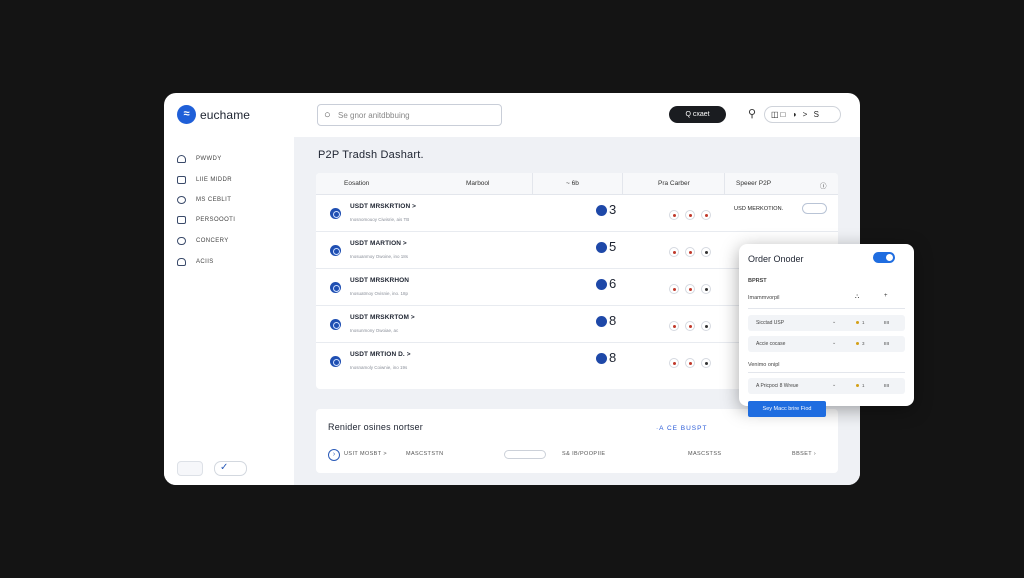 The height and width of the screenshot is (578, 1024). I want to click on column-header: Pra Carber, so click(674, 183).